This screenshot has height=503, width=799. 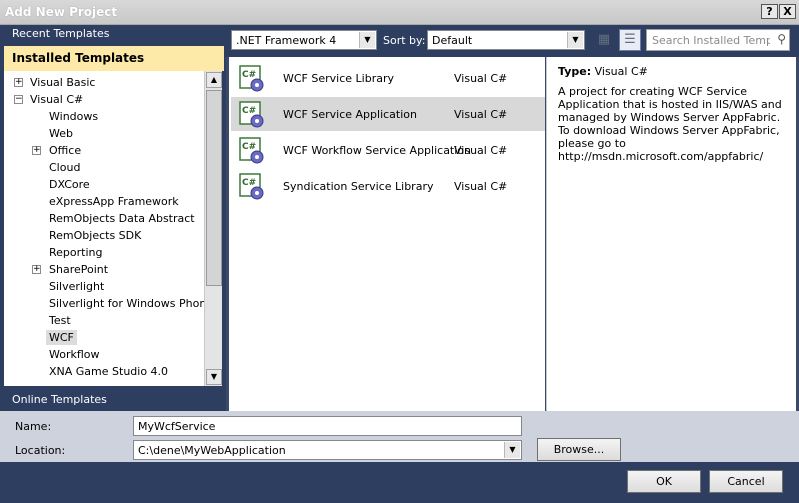 What do you see at coordinates (40, 450) in the screenshot?
I see `location-label: Location:` at bounding box center [40, 450].